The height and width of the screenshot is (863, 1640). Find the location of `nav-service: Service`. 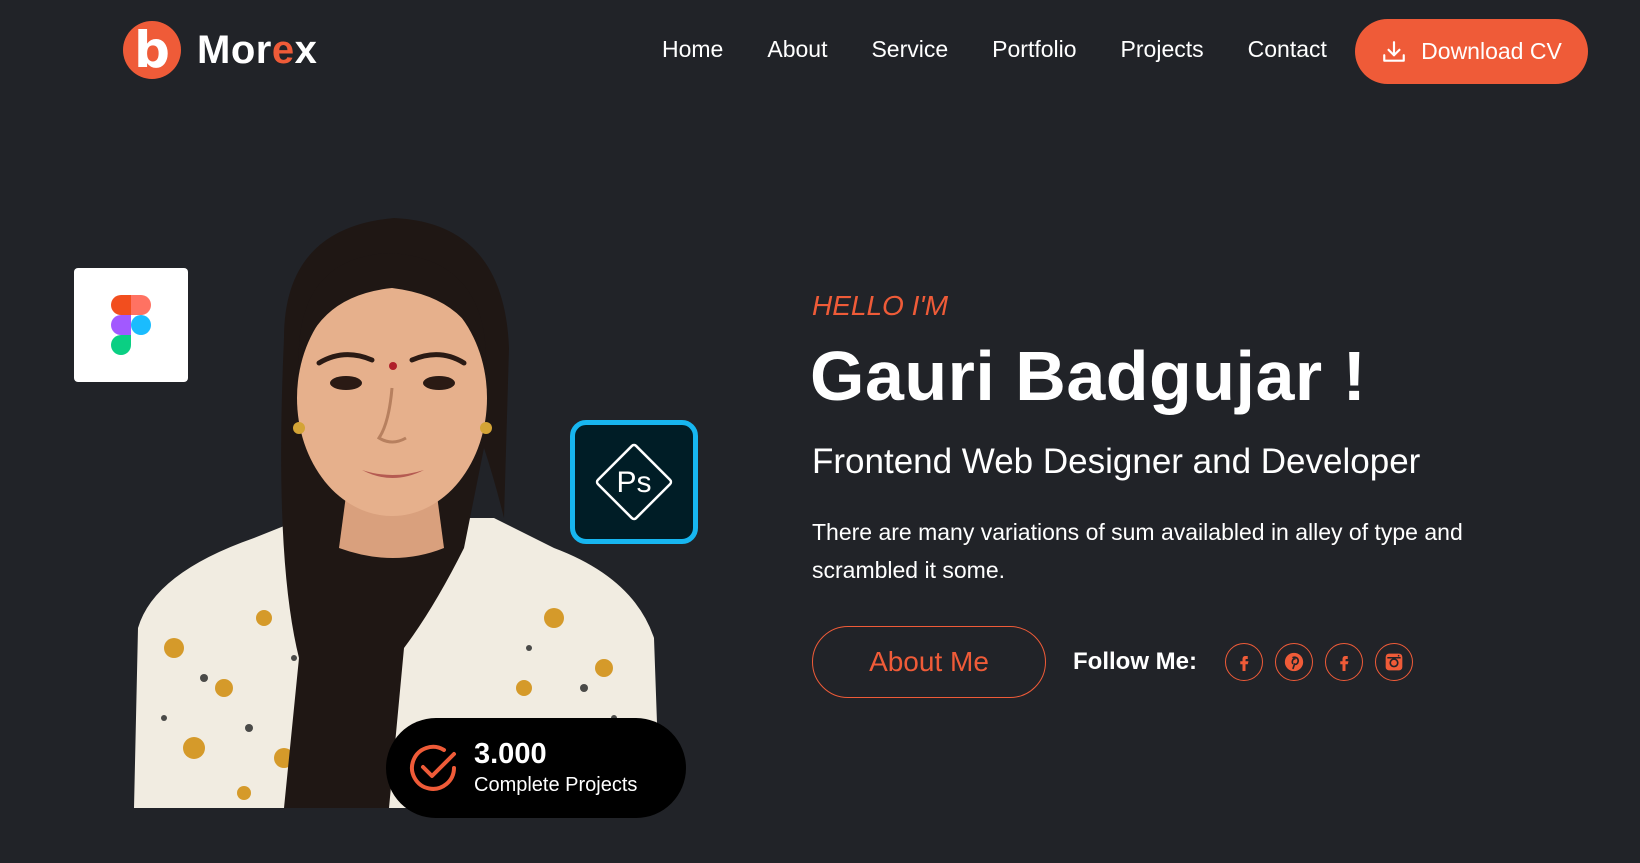

nav-service: Service is located at coordinates (909, 49).